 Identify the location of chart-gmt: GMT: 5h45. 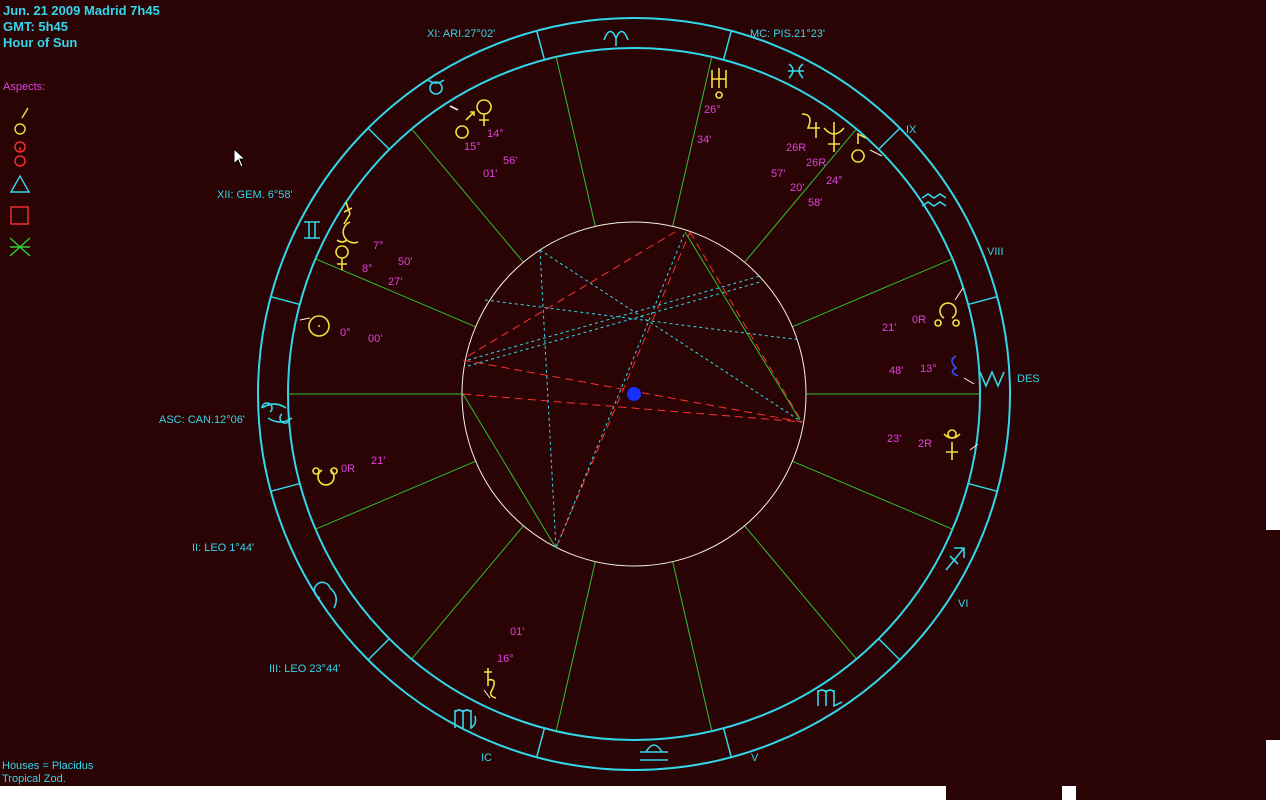
(36, 26).